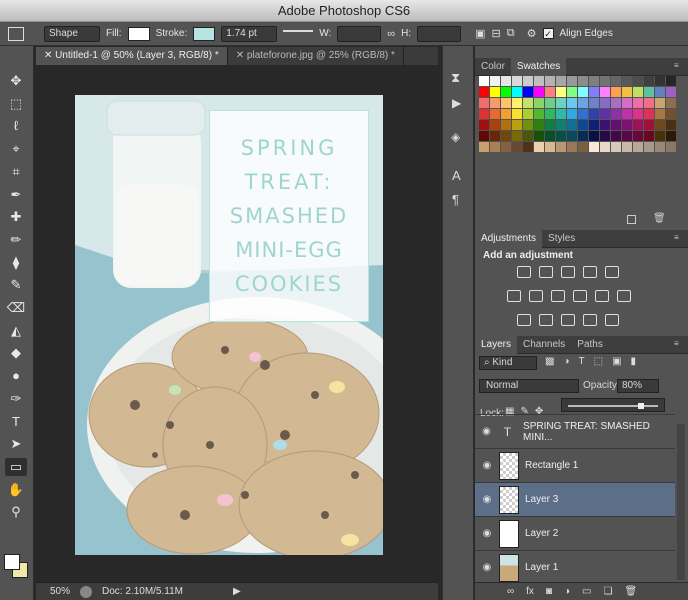 Image resolution: width=688 pixels, height=600 pixels. Describe the element at coordinates (510, 591) in the screenshot. I see `link-layers-icon: ∞` at that location.